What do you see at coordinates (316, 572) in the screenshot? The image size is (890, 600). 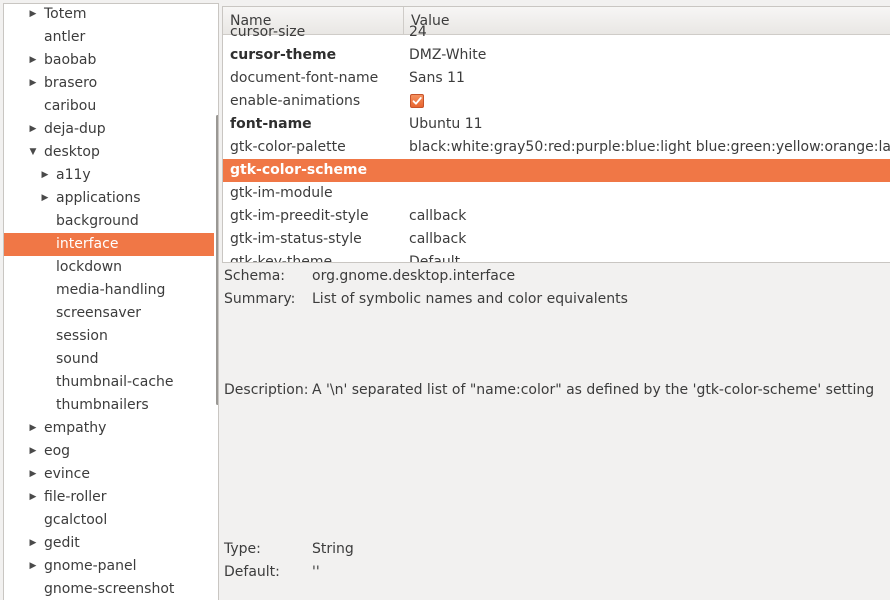 I see `default-value: ''` at bounding box center [316, 572].